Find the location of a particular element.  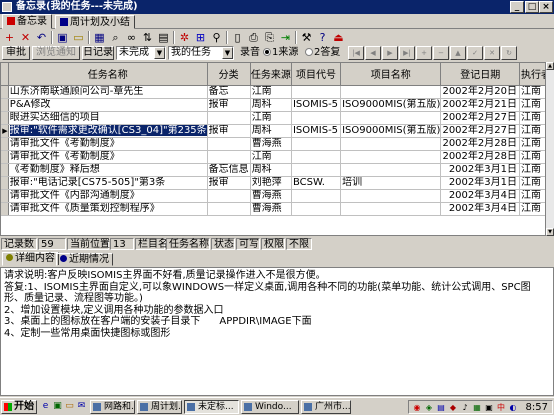

browse-notice-button: 浏览通知 is located at coordinates (56, 53).